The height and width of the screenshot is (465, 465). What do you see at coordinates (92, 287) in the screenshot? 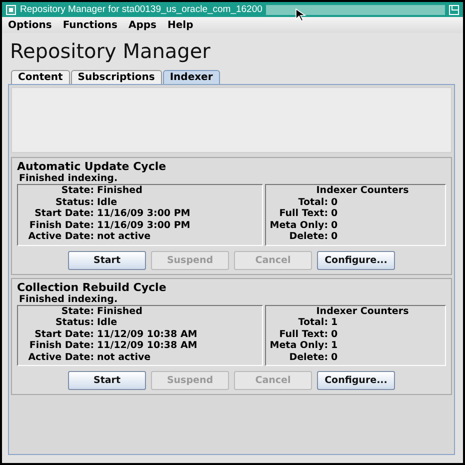
I see `section-title: Collection Rebuild Cycle` at bounding box center [92, 287].